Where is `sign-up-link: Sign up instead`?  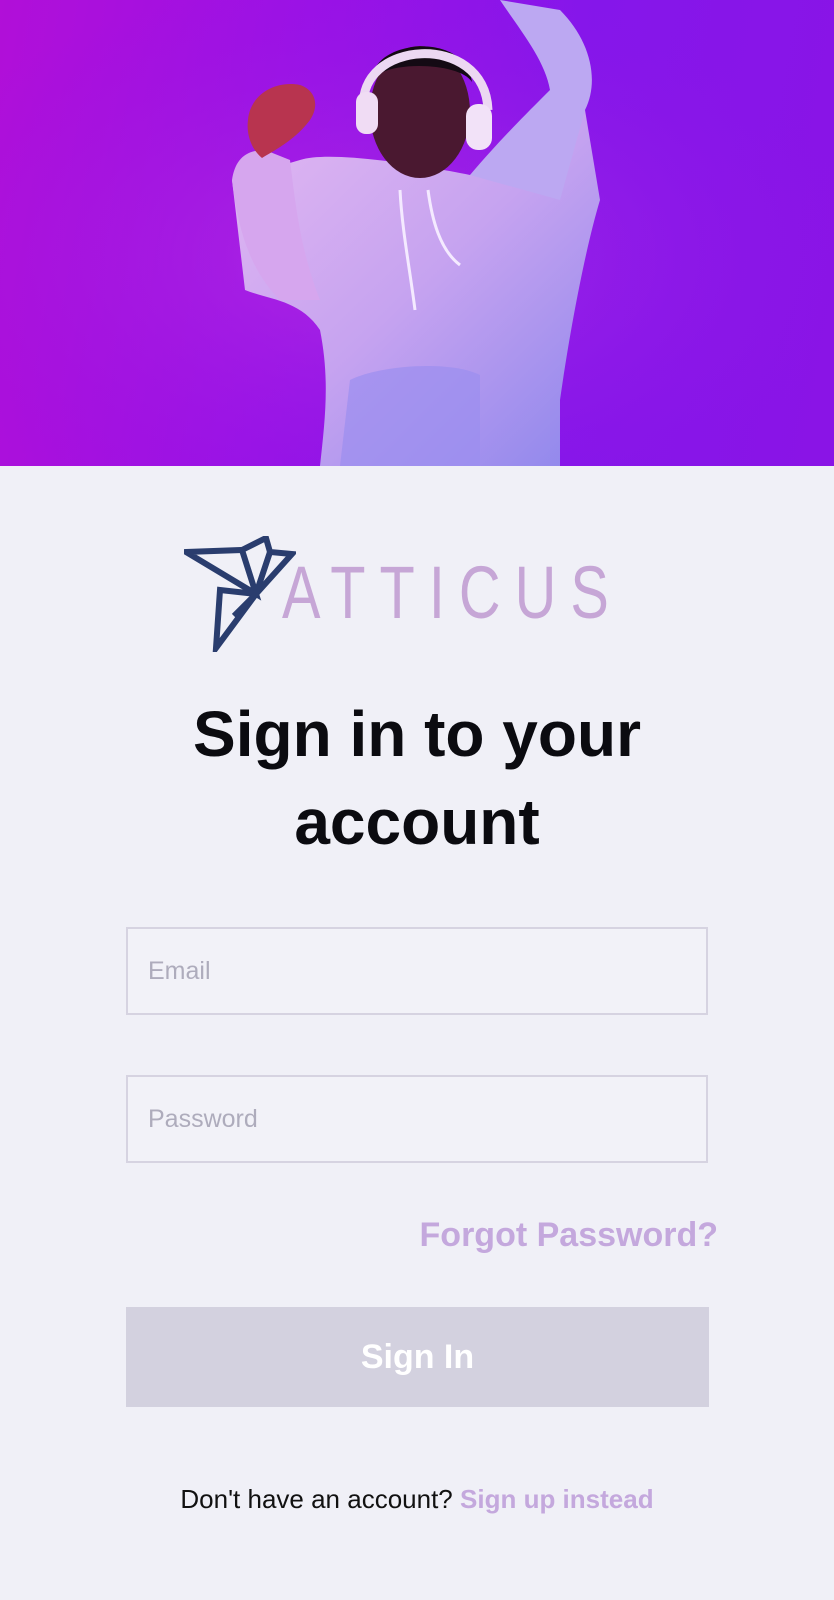 sign-up-link: Sign up instead is located at coordinates (557, 1499).